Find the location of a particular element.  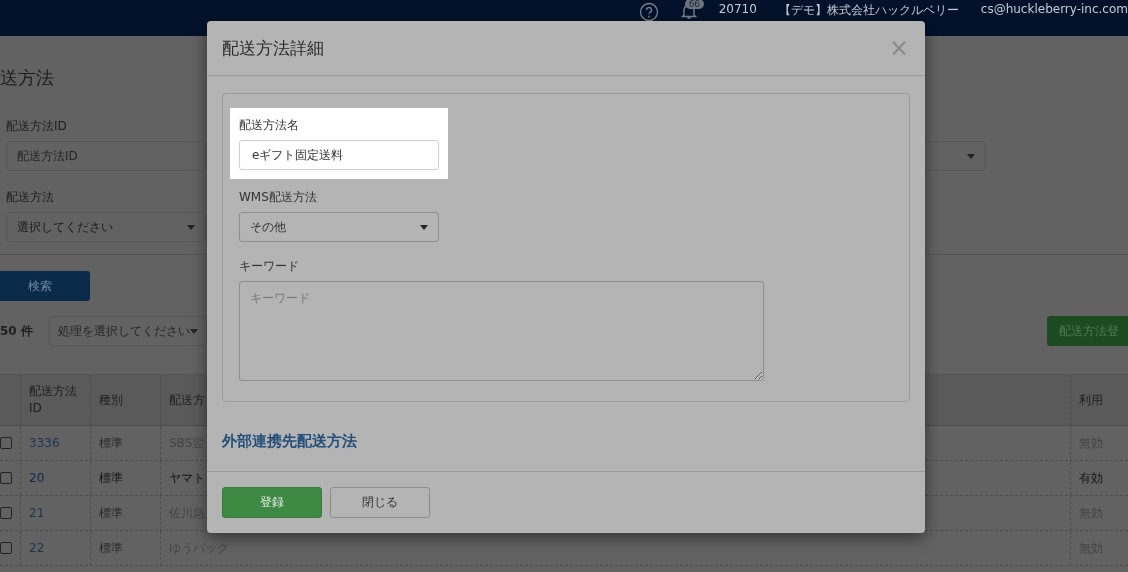

company-name: 【デモ】株式会社ハックルベリー is located at coordinates (868, 10).